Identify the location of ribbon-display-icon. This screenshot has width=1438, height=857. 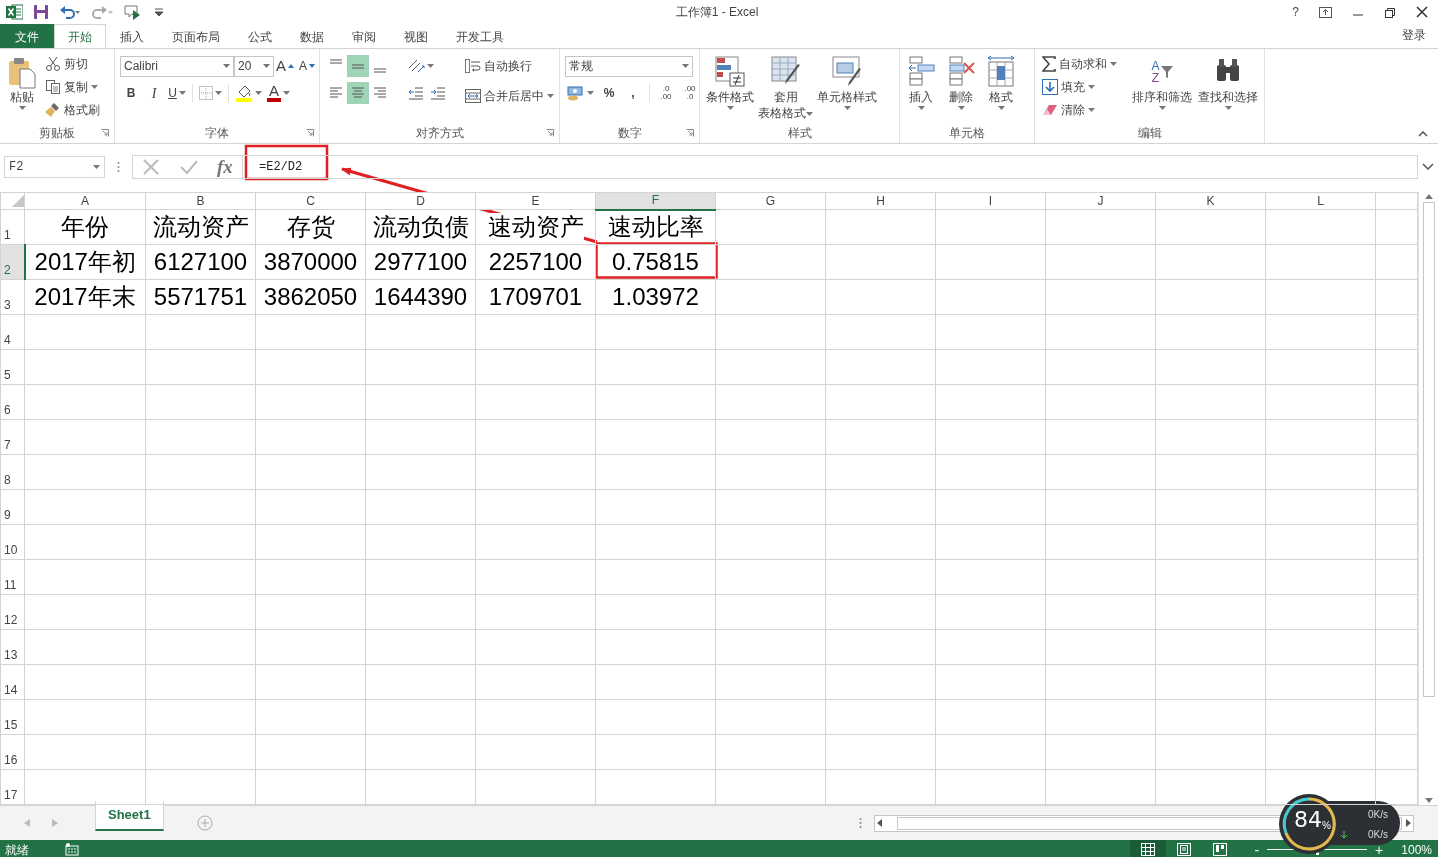
(1325, 12).